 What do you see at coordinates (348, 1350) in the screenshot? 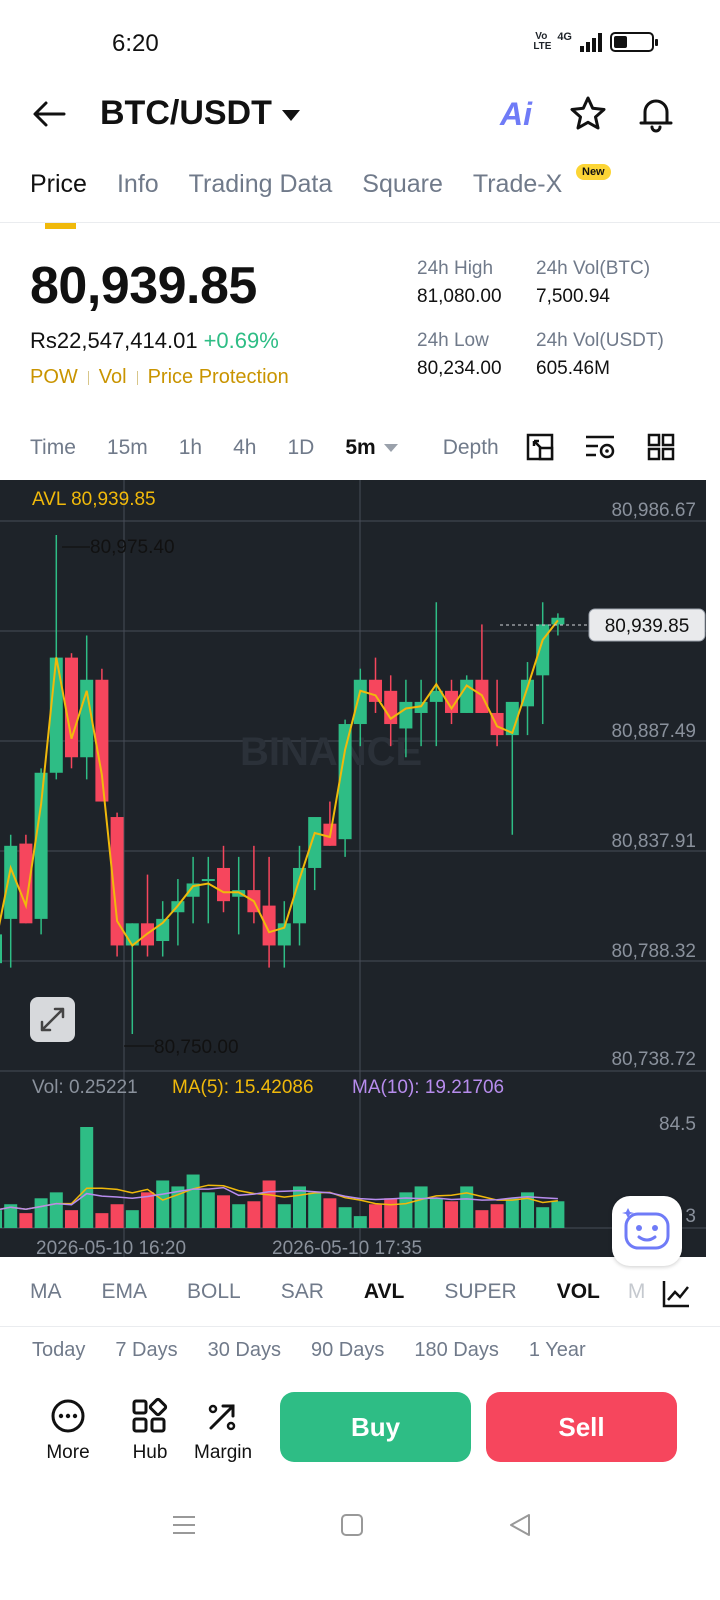
I see `period-90d: 90 Days` at bounding box center [348, 1350].